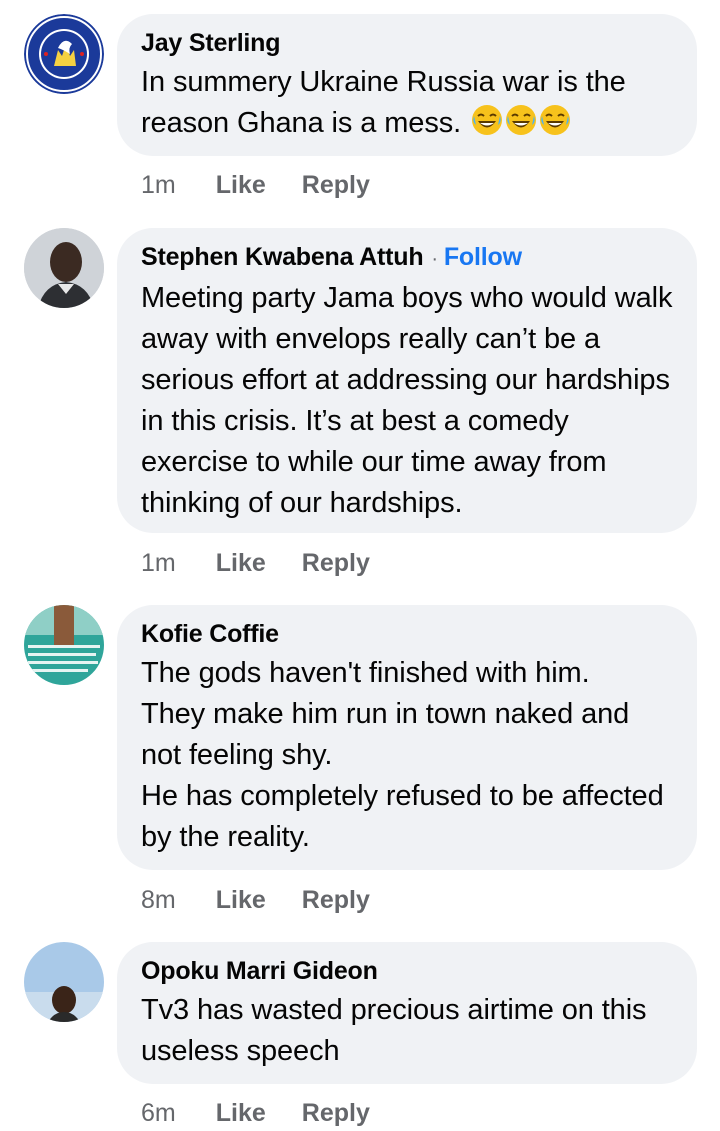  Describe the element at coordinates (407, 971) in the screenshot. I see `comment-author: Opoku Marri Gideon` at that location.